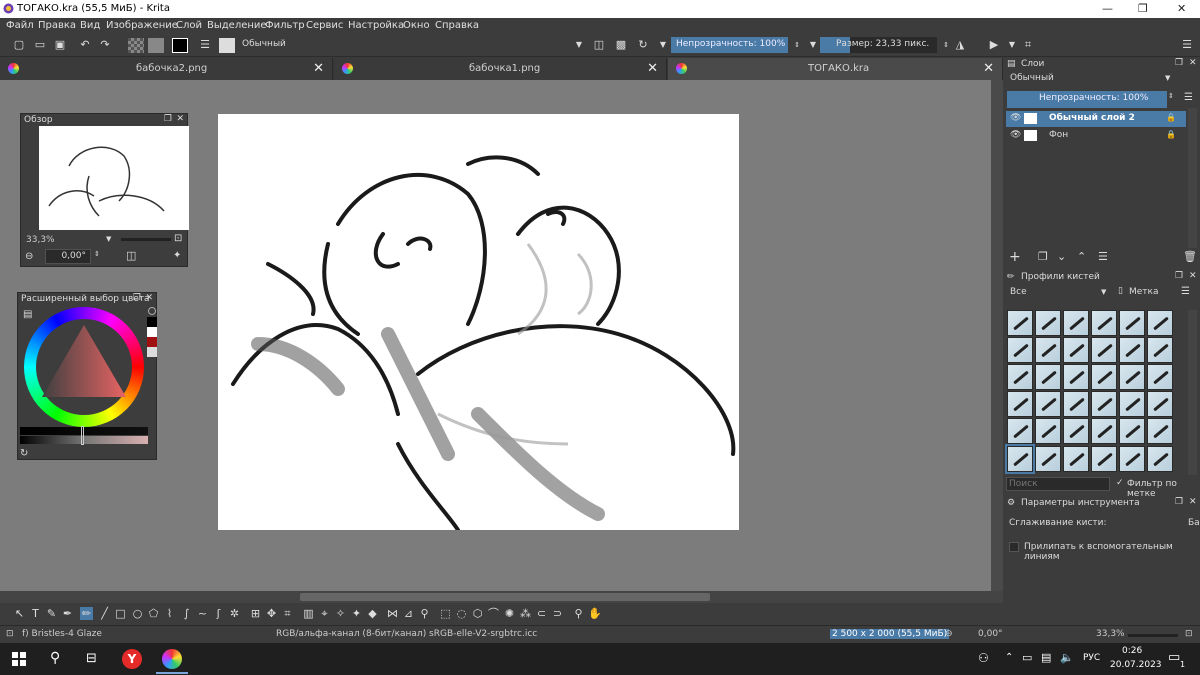 Image resolution: width=1200 pixels, height=675 pixels. What do you see at coordinates (1174, 657) in the screenshot?
I see `notification-icon: ▭` at bounding box center [1174, 657].